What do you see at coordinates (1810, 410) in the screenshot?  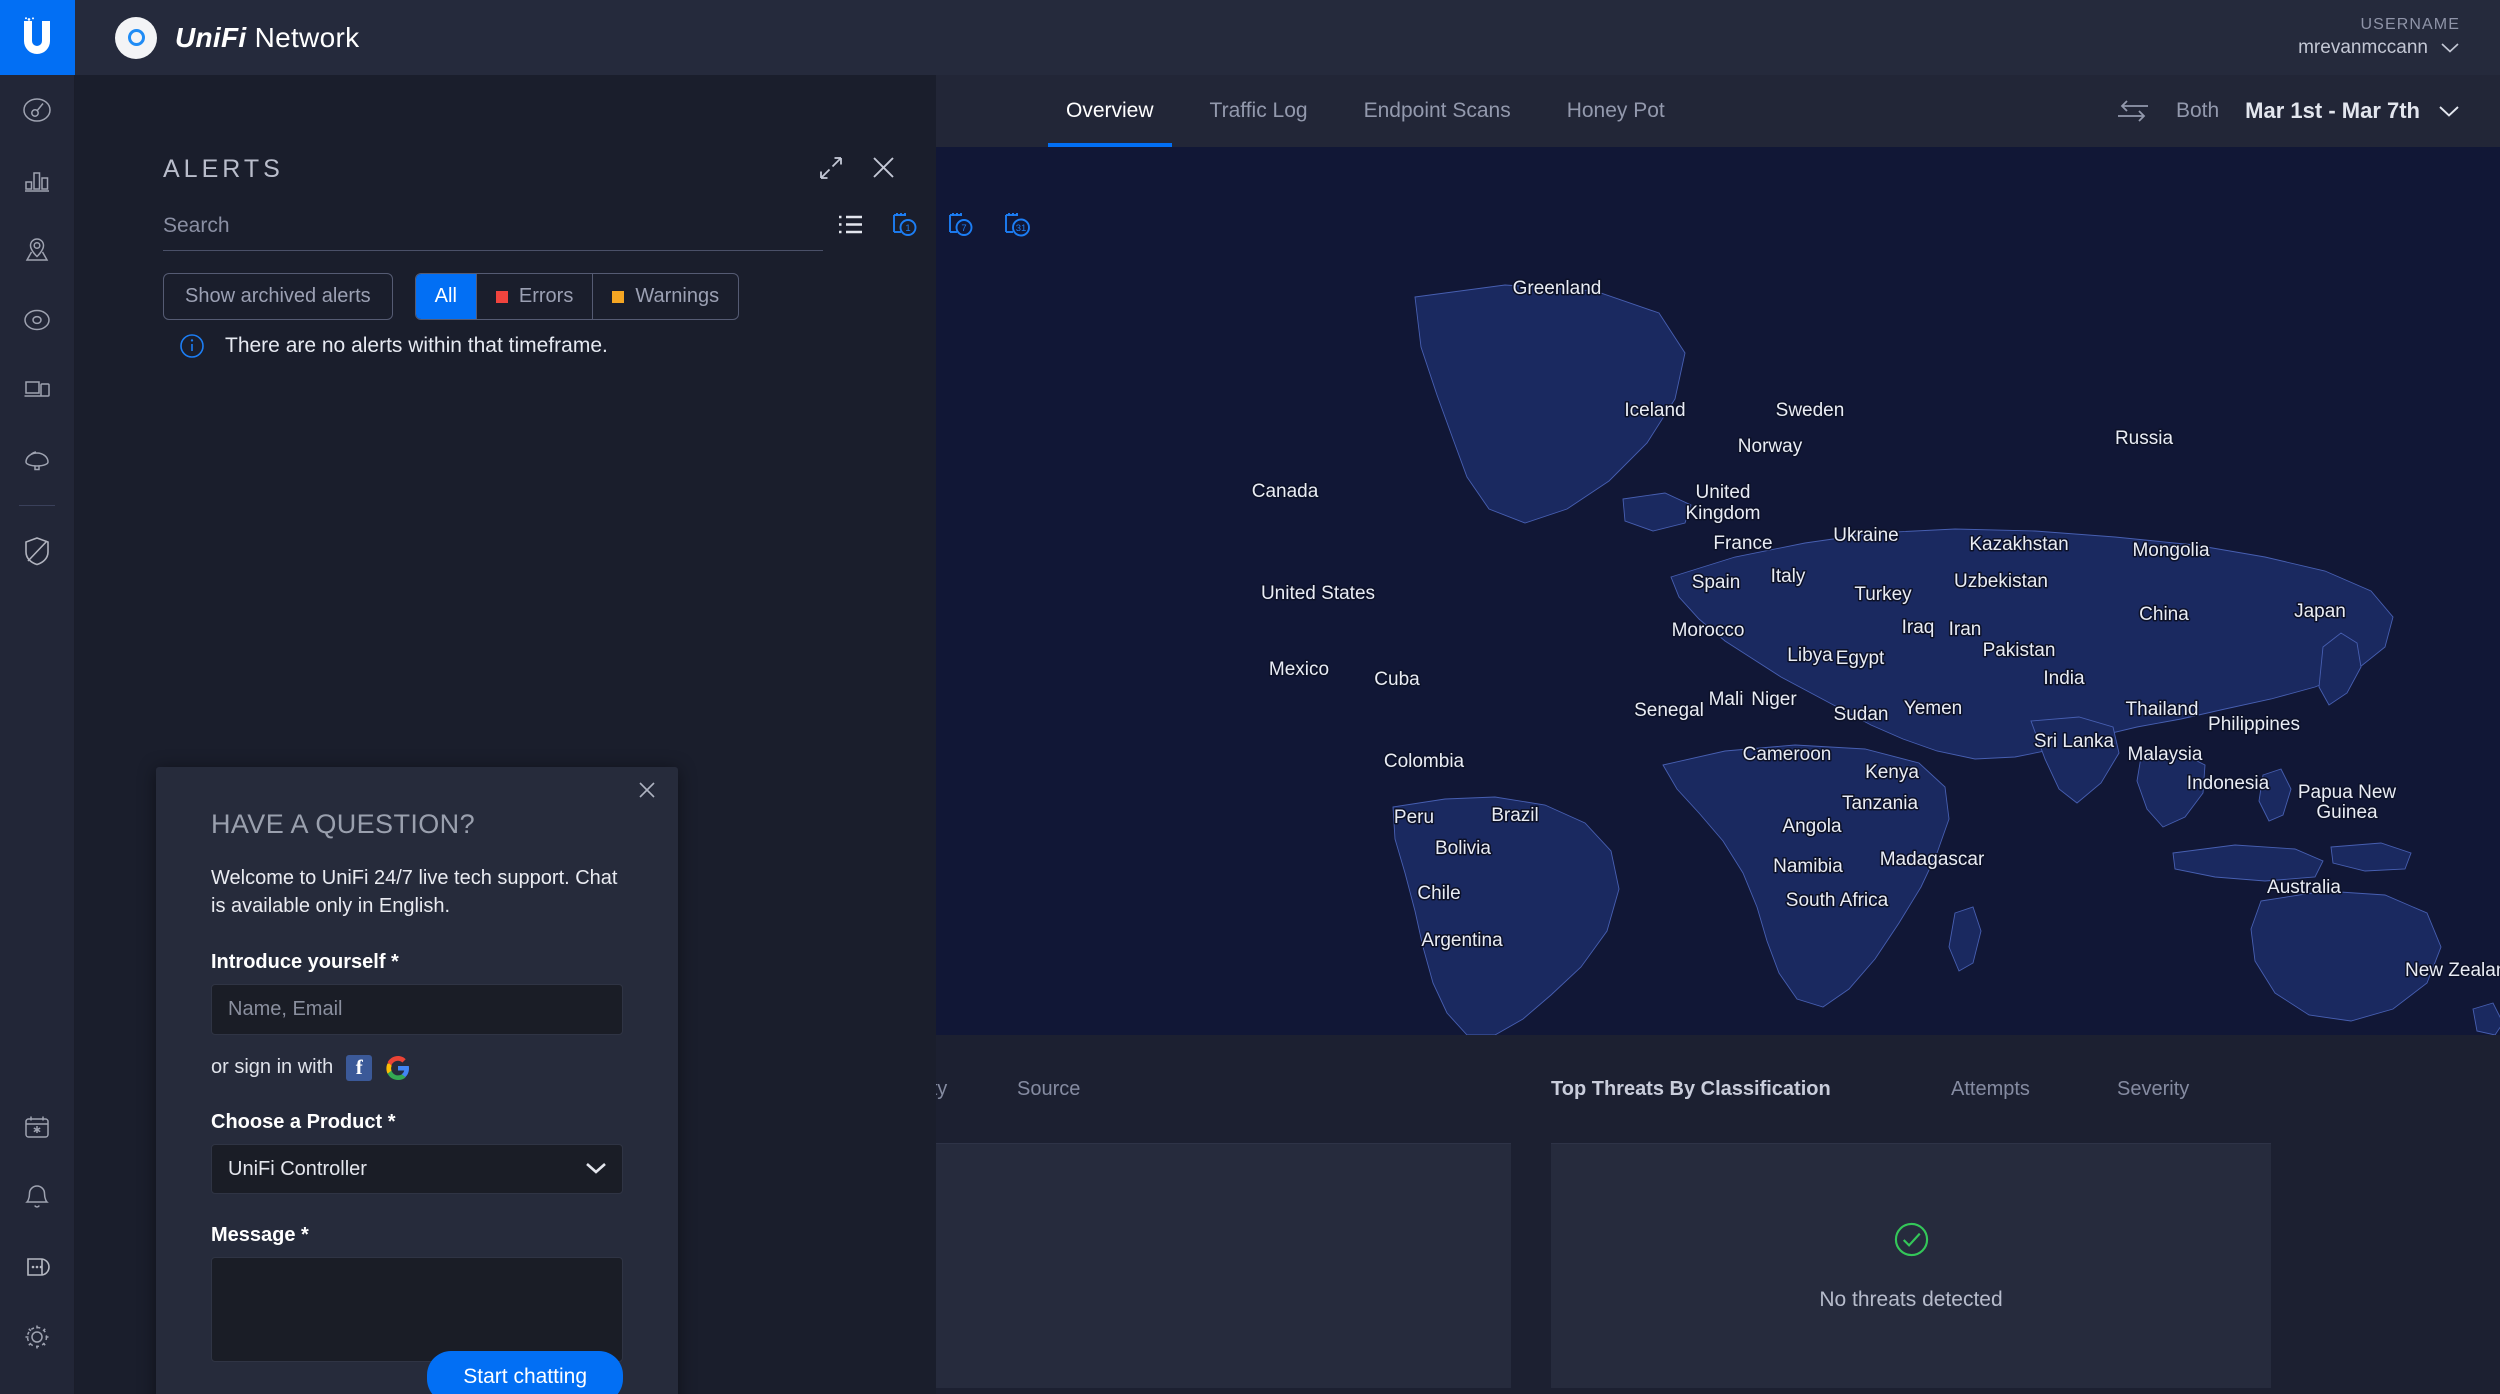 I see `map-label: Sweden` at bounding box center [1810, 410].